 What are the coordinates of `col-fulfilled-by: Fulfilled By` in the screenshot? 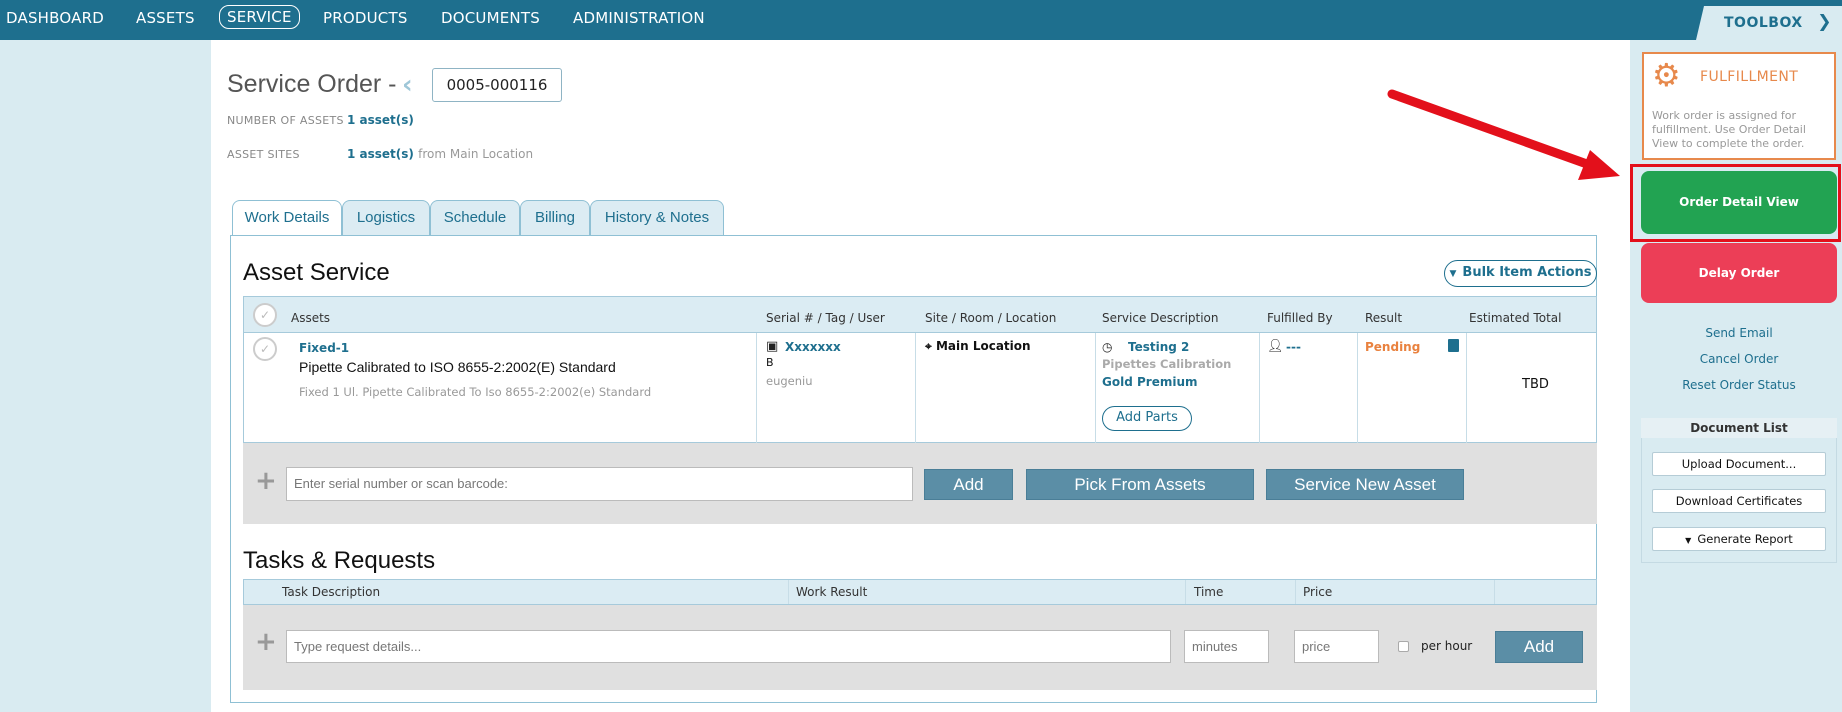 It's located at (1300, 318).